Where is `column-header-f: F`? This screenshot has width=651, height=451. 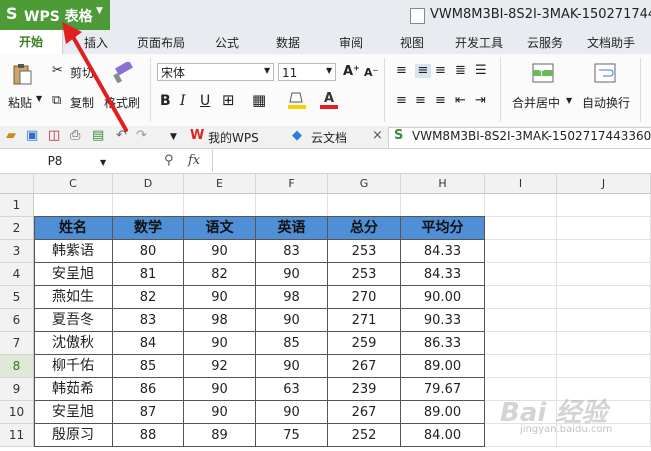 column-header-f: F is located at coordinates (292, 184).